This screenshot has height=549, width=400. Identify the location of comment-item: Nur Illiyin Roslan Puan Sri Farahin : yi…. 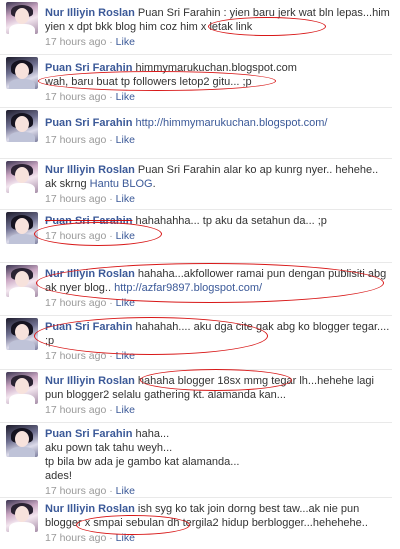
(196, 27).